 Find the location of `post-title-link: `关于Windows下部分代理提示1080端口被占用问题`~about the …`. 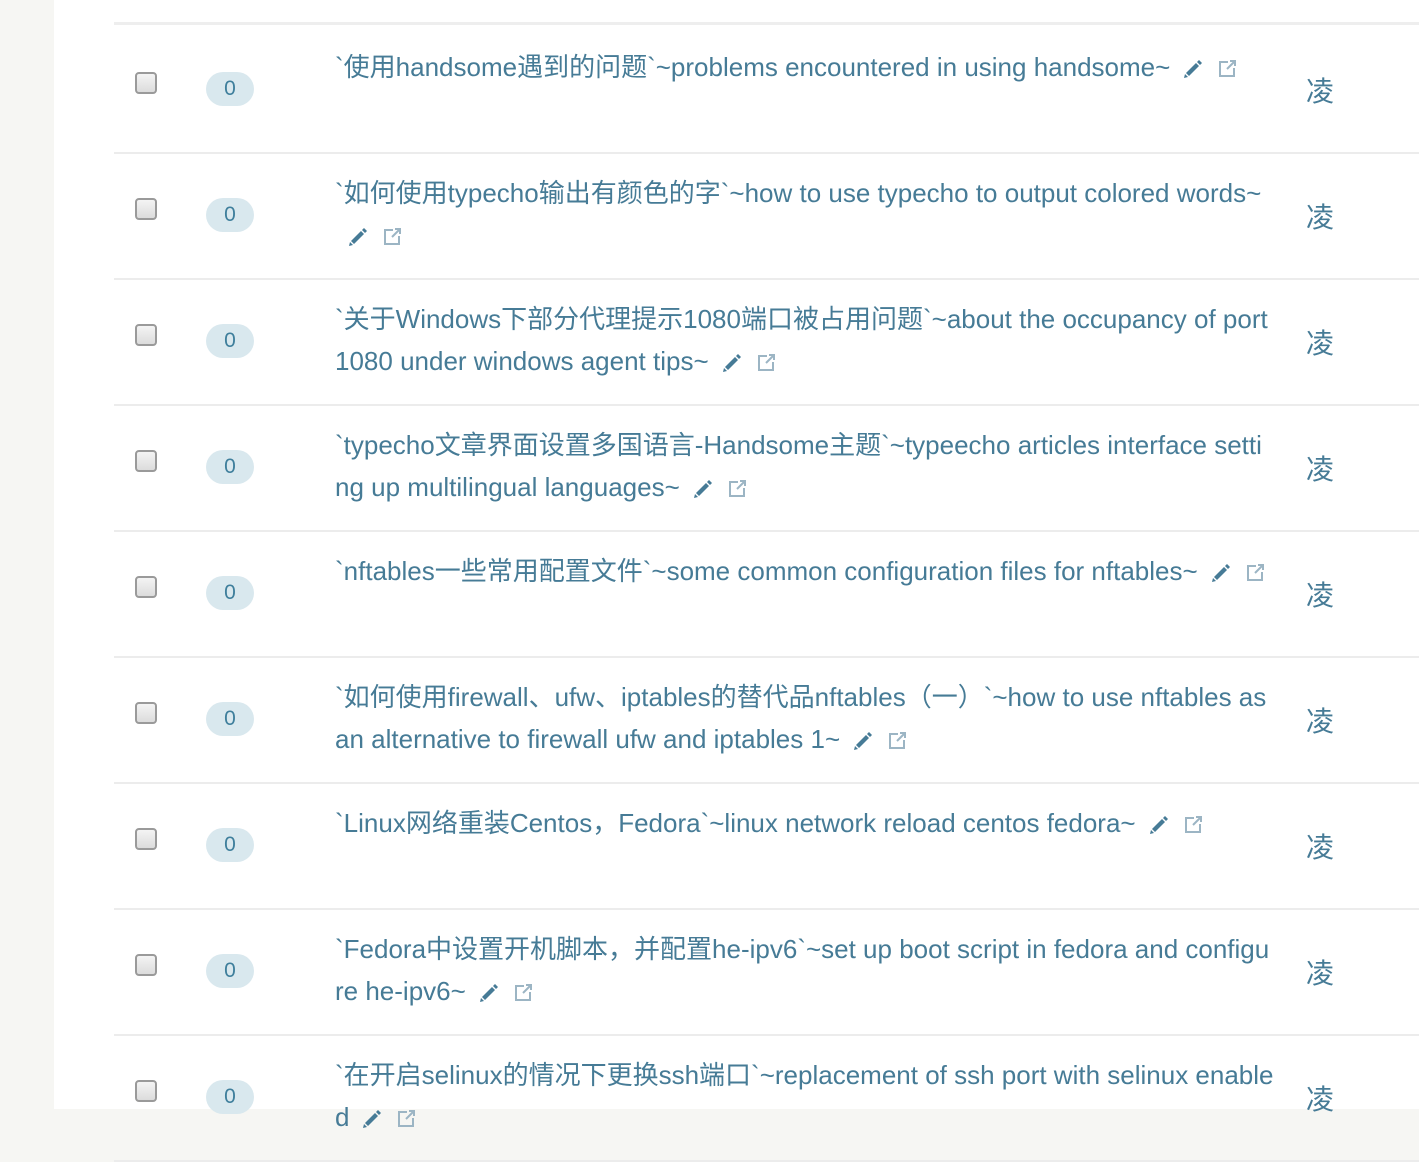

post-title-link: `关于Windows下部分代理提示1080端口被占用问题`~about the … is located at coordinates (801, 340).